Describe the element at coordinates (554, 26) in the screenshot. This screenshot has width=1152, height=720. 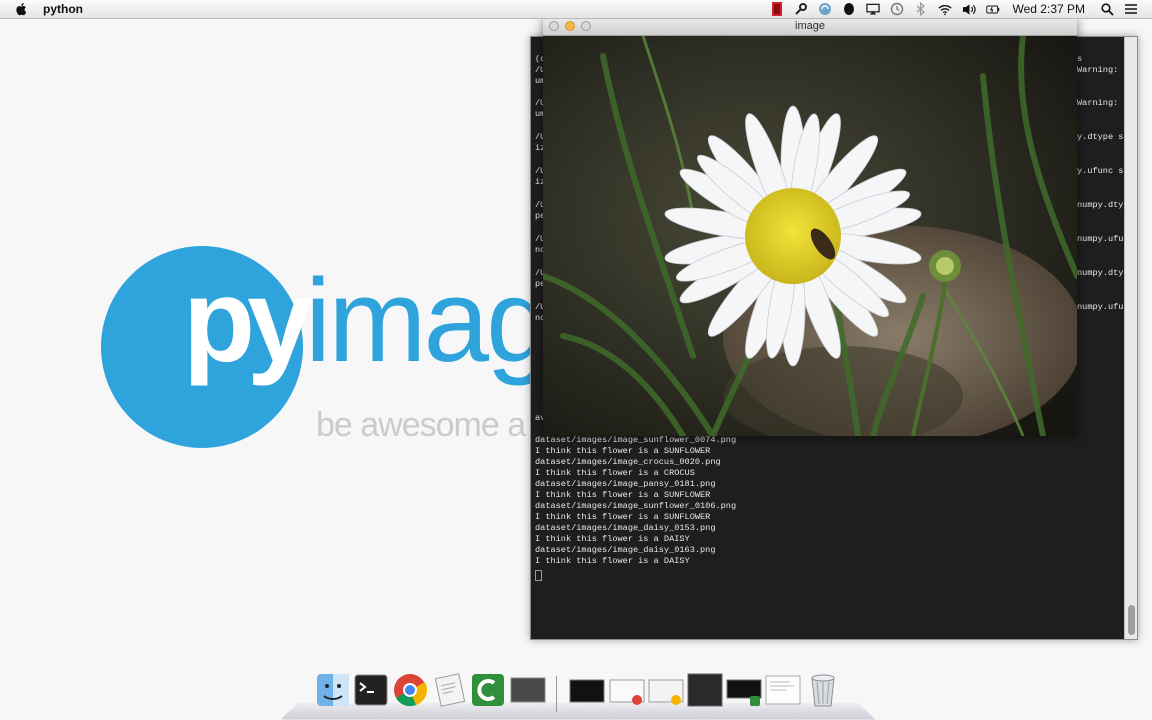
I see `close-button` at that location.